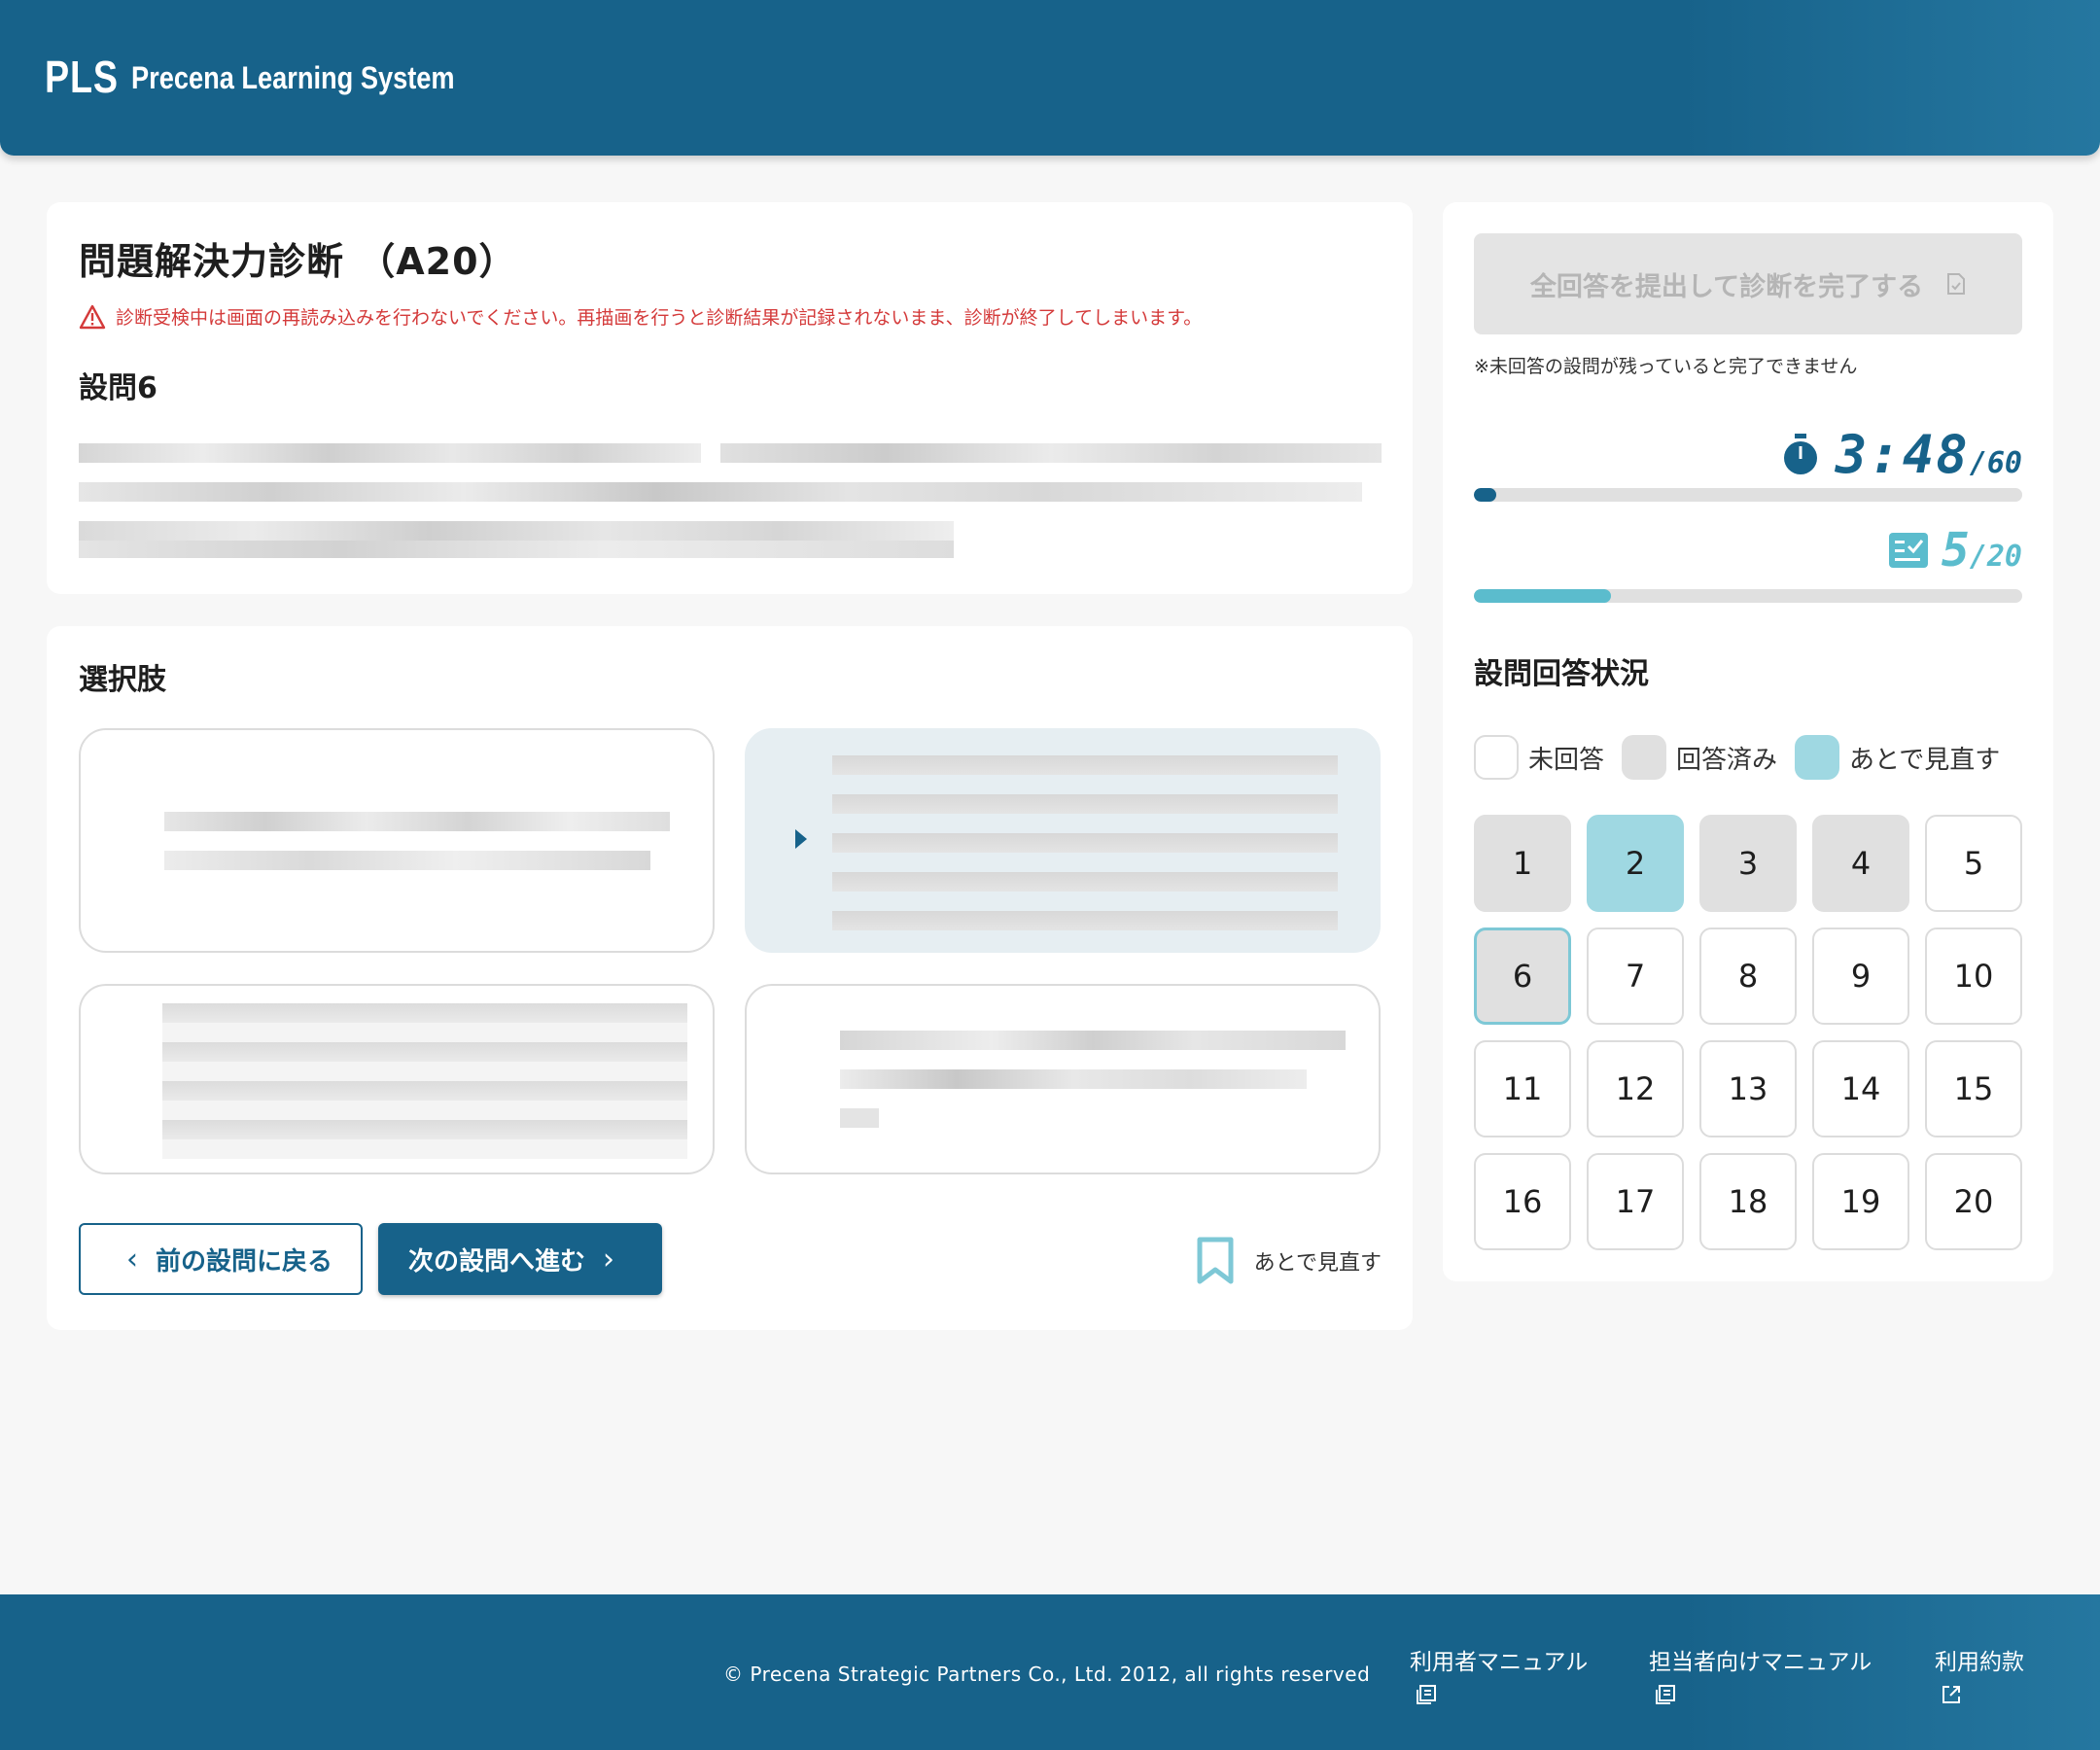  I want to click on legend-answered-swatch, so click(1644, 757).